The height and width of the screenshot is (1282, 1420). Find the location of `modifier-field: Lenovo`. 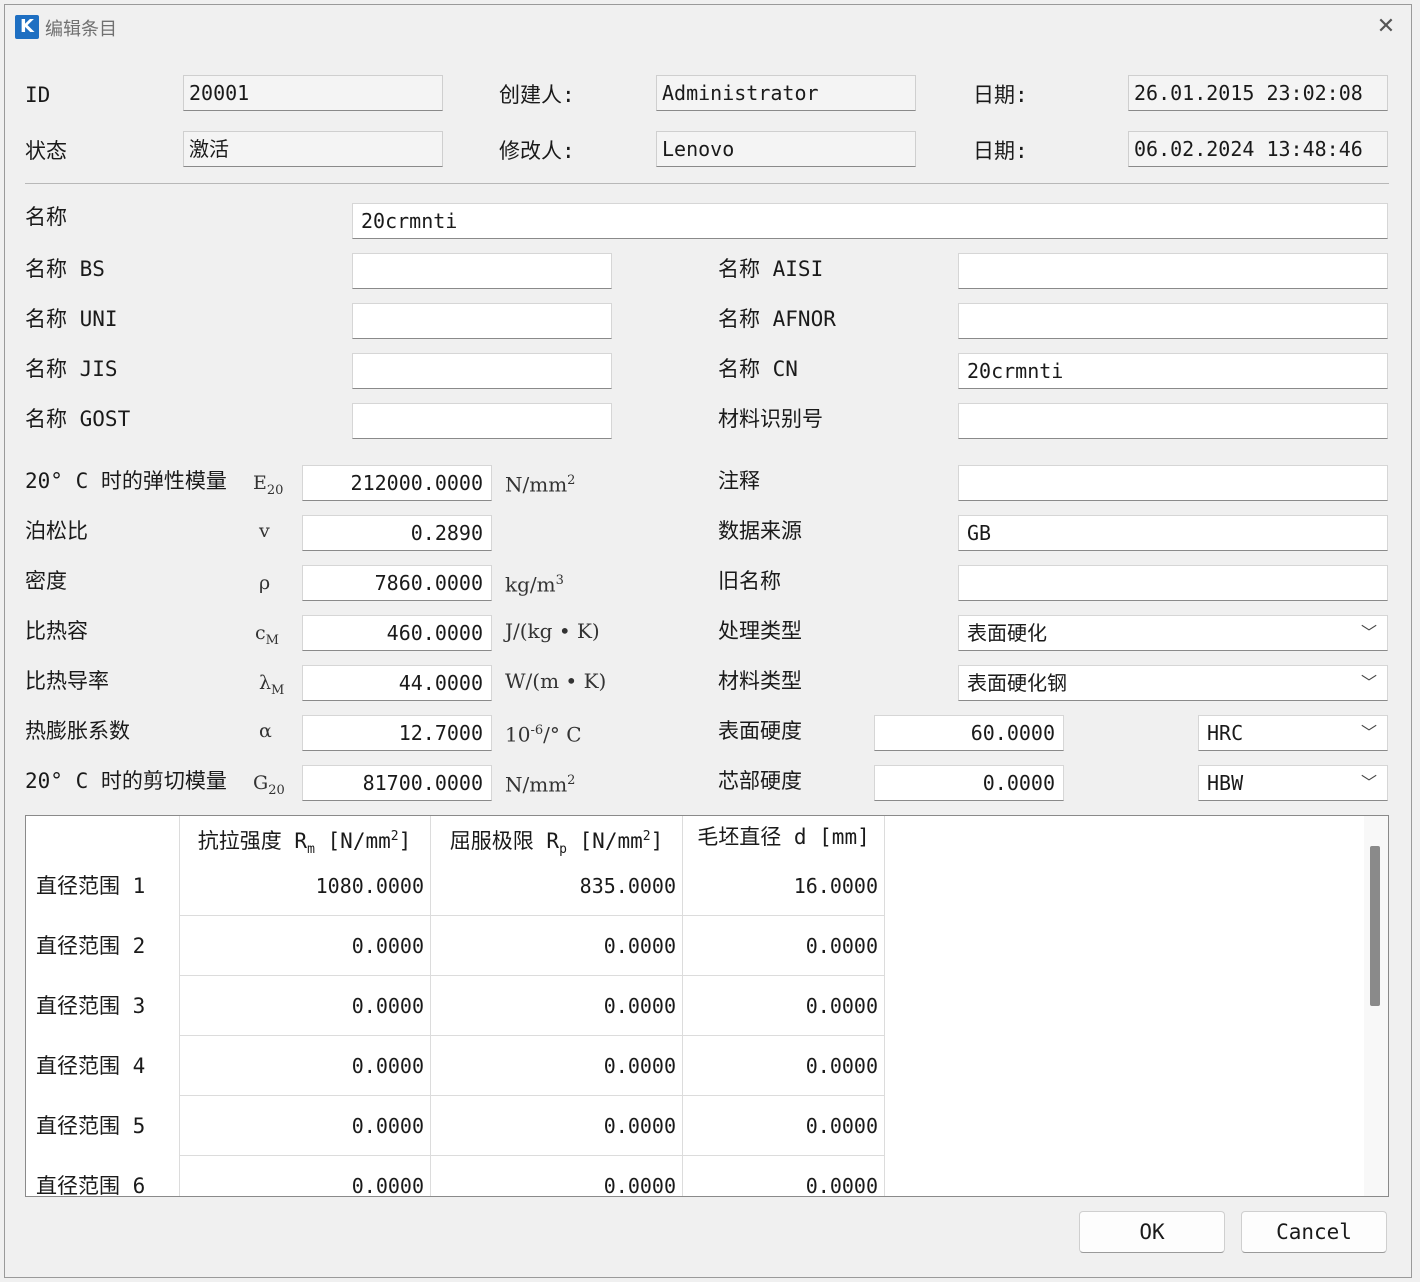

modifier-field: Lenovo is located at coordinates (786, 149).